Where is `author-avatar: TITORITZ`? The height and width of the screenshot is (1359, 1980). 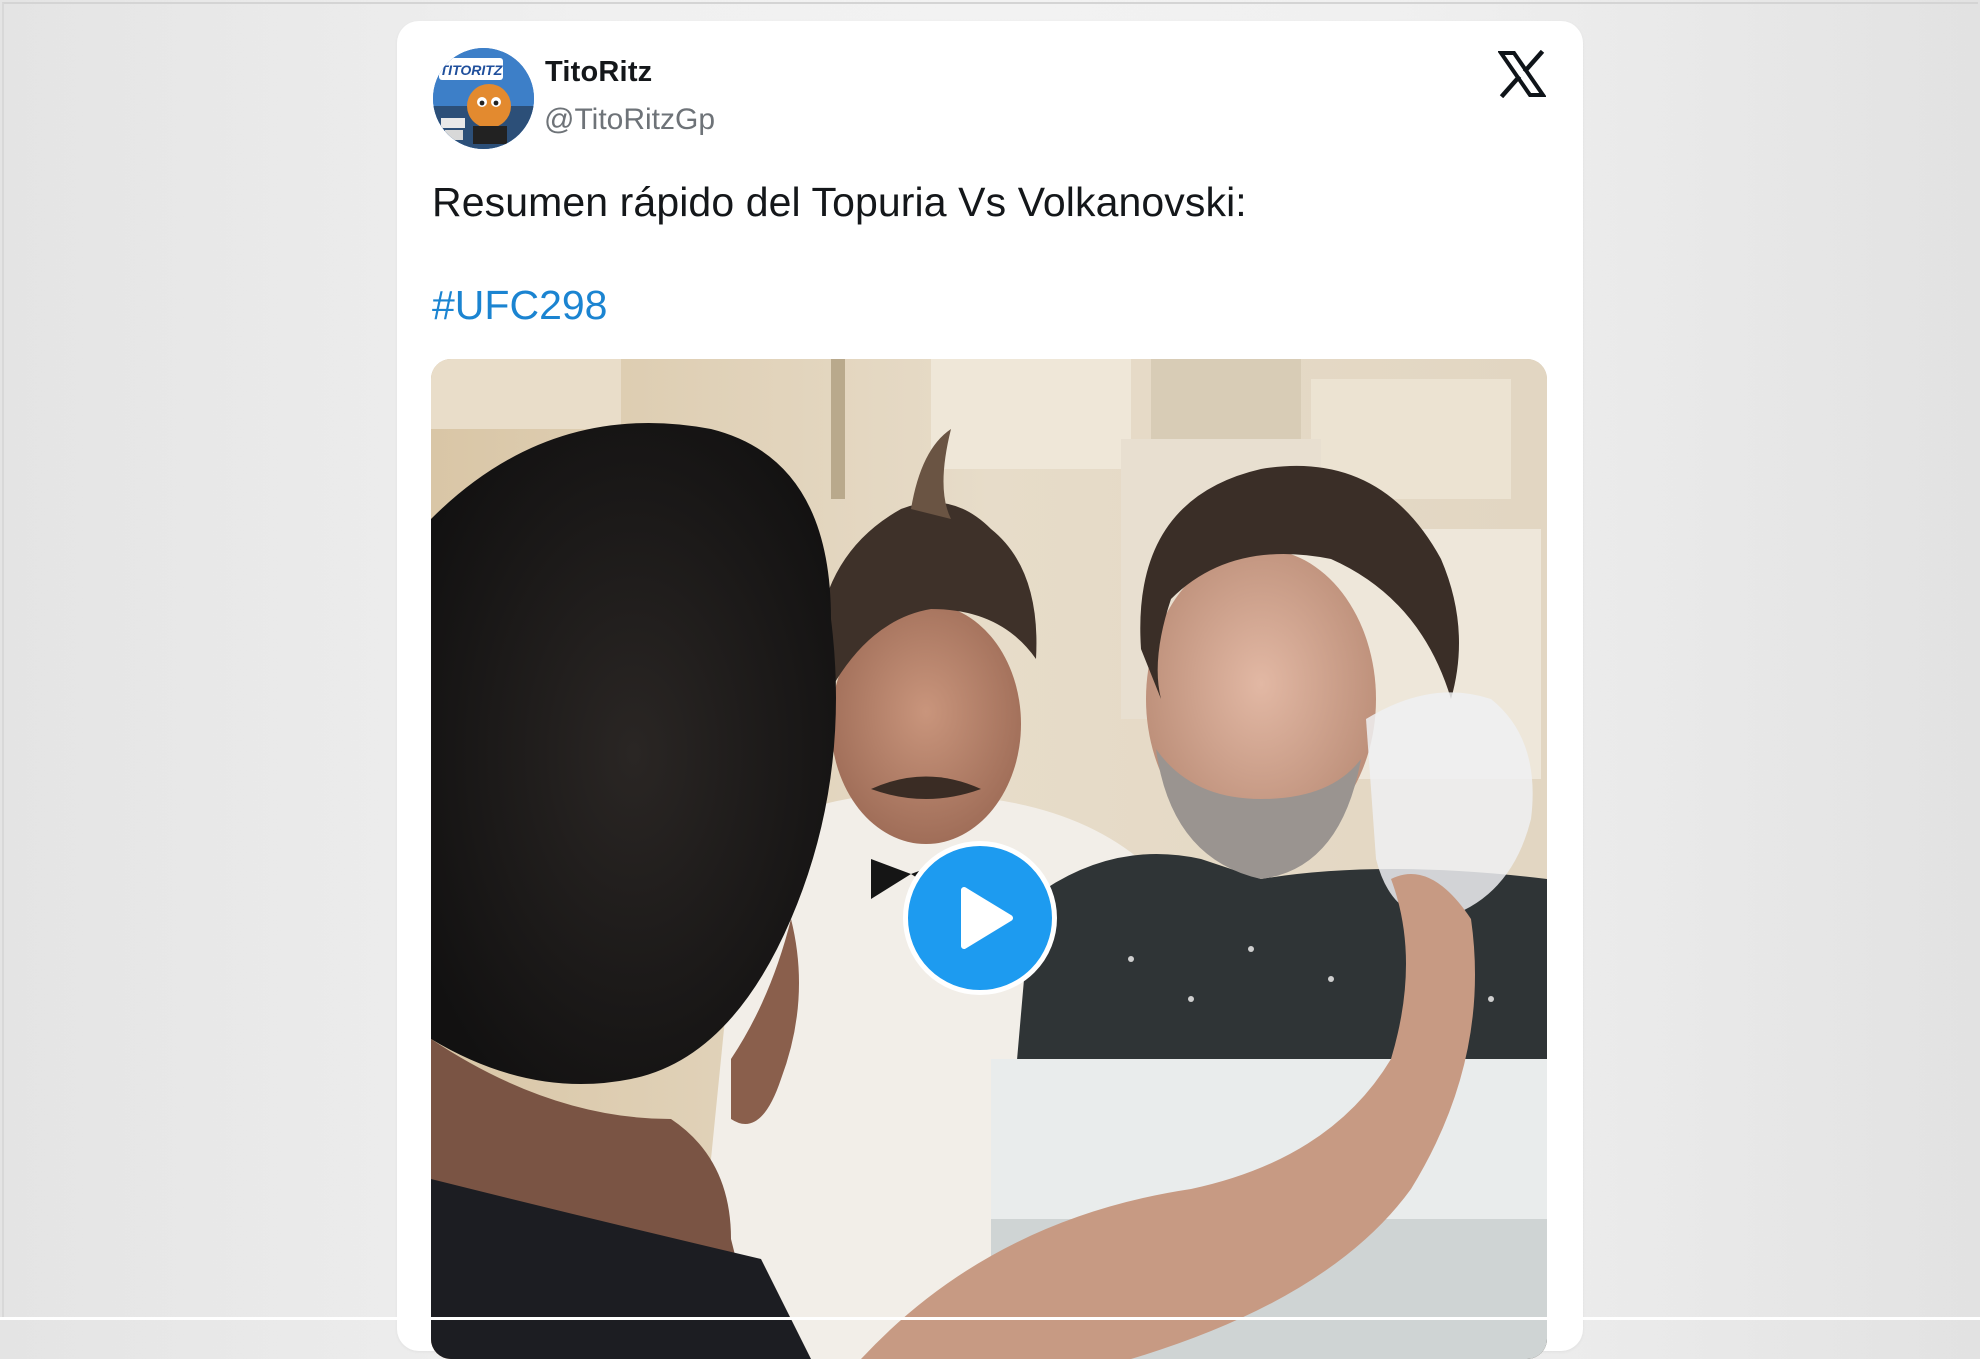 author-avatar: TITORITZ is located at coordinates (483, 98).